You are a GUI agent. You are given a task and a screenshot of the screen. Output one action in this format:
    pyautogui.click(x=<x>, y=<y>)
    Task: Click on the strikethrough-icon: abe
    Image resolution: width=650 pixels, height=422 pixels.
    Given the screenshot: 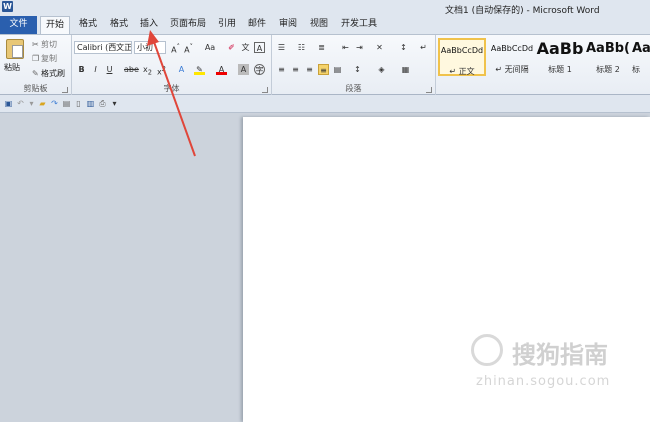 What is the action you would take?
    pyautogui.click(x=131, y=69)
    